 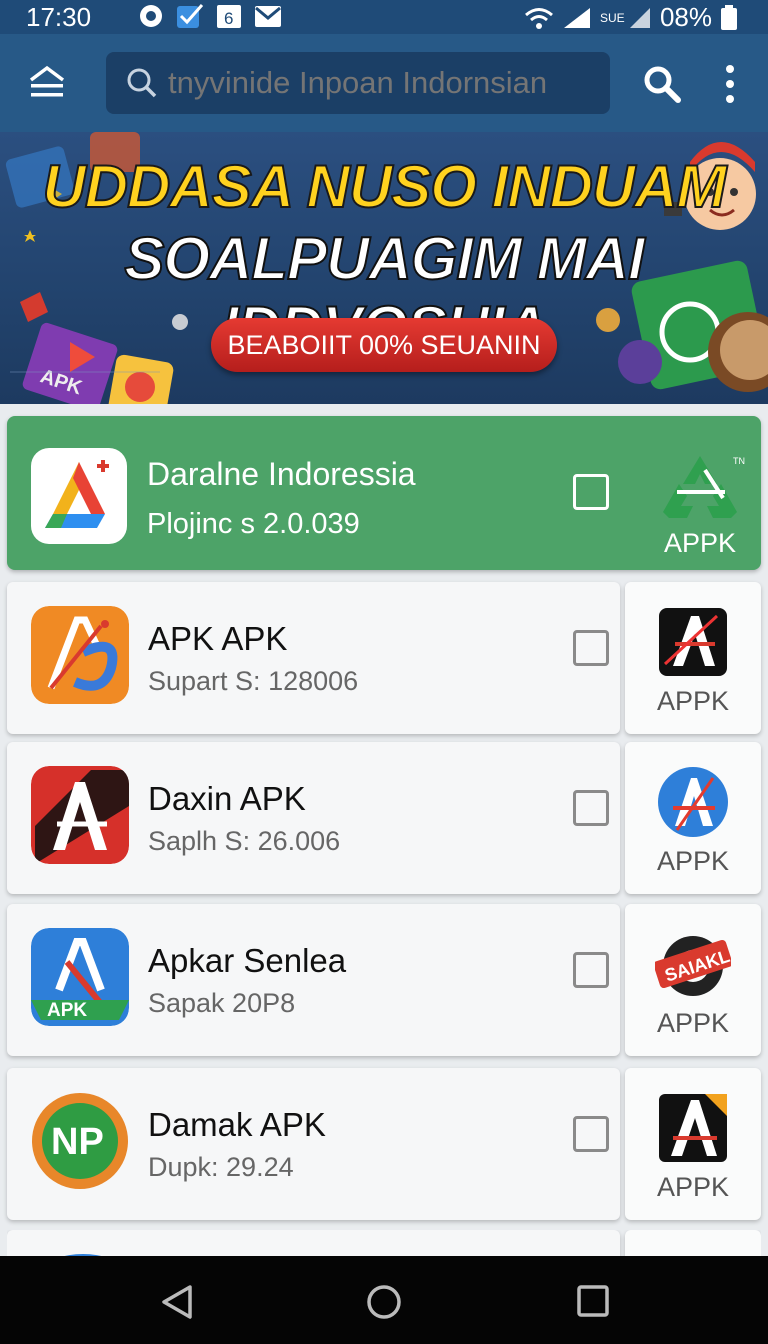 What do you see at coordinates (80, 815) in the screenshot?
I see `apk-red-app-icon` at bounding box center [80, 815].